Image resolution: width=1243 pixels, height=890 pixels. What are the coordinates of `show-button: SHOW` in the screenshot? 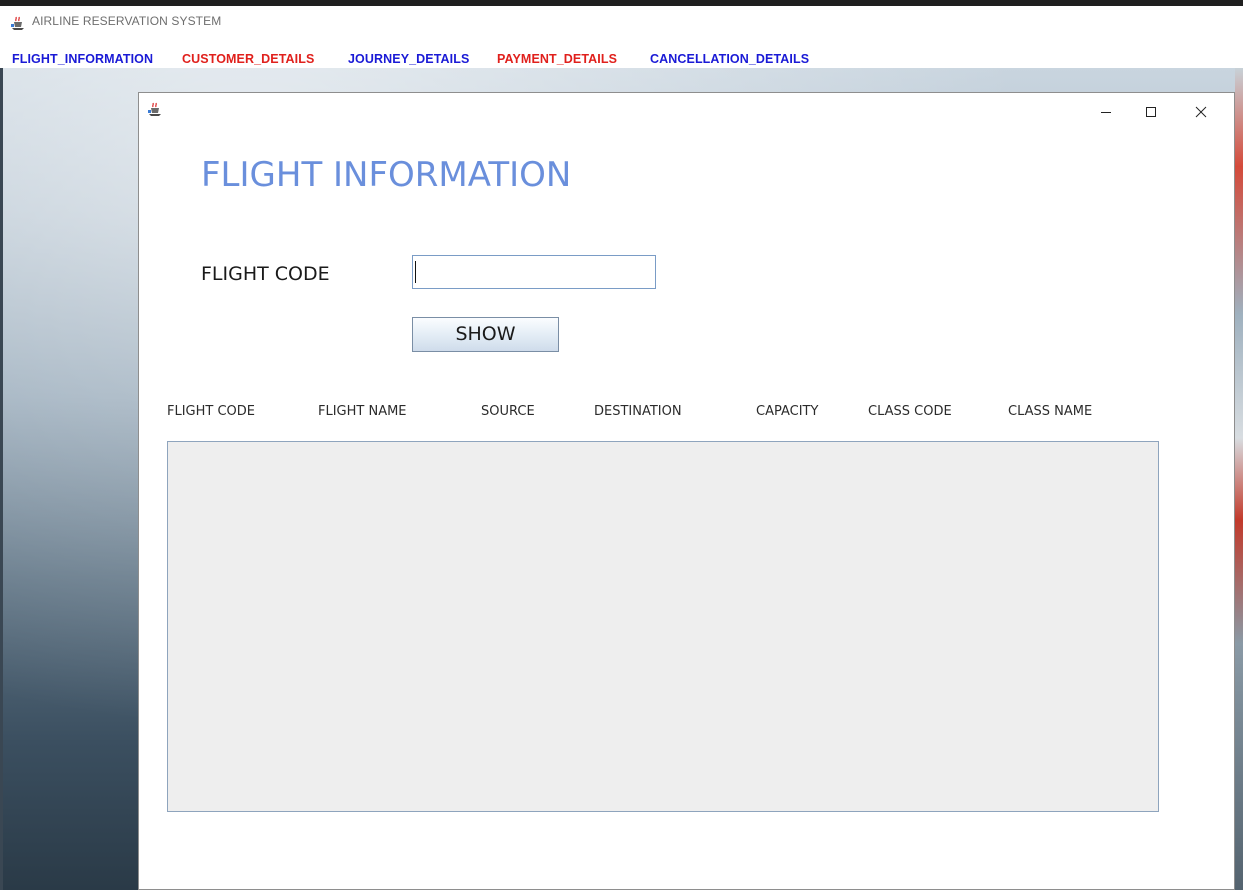 It's located at (485, 334).